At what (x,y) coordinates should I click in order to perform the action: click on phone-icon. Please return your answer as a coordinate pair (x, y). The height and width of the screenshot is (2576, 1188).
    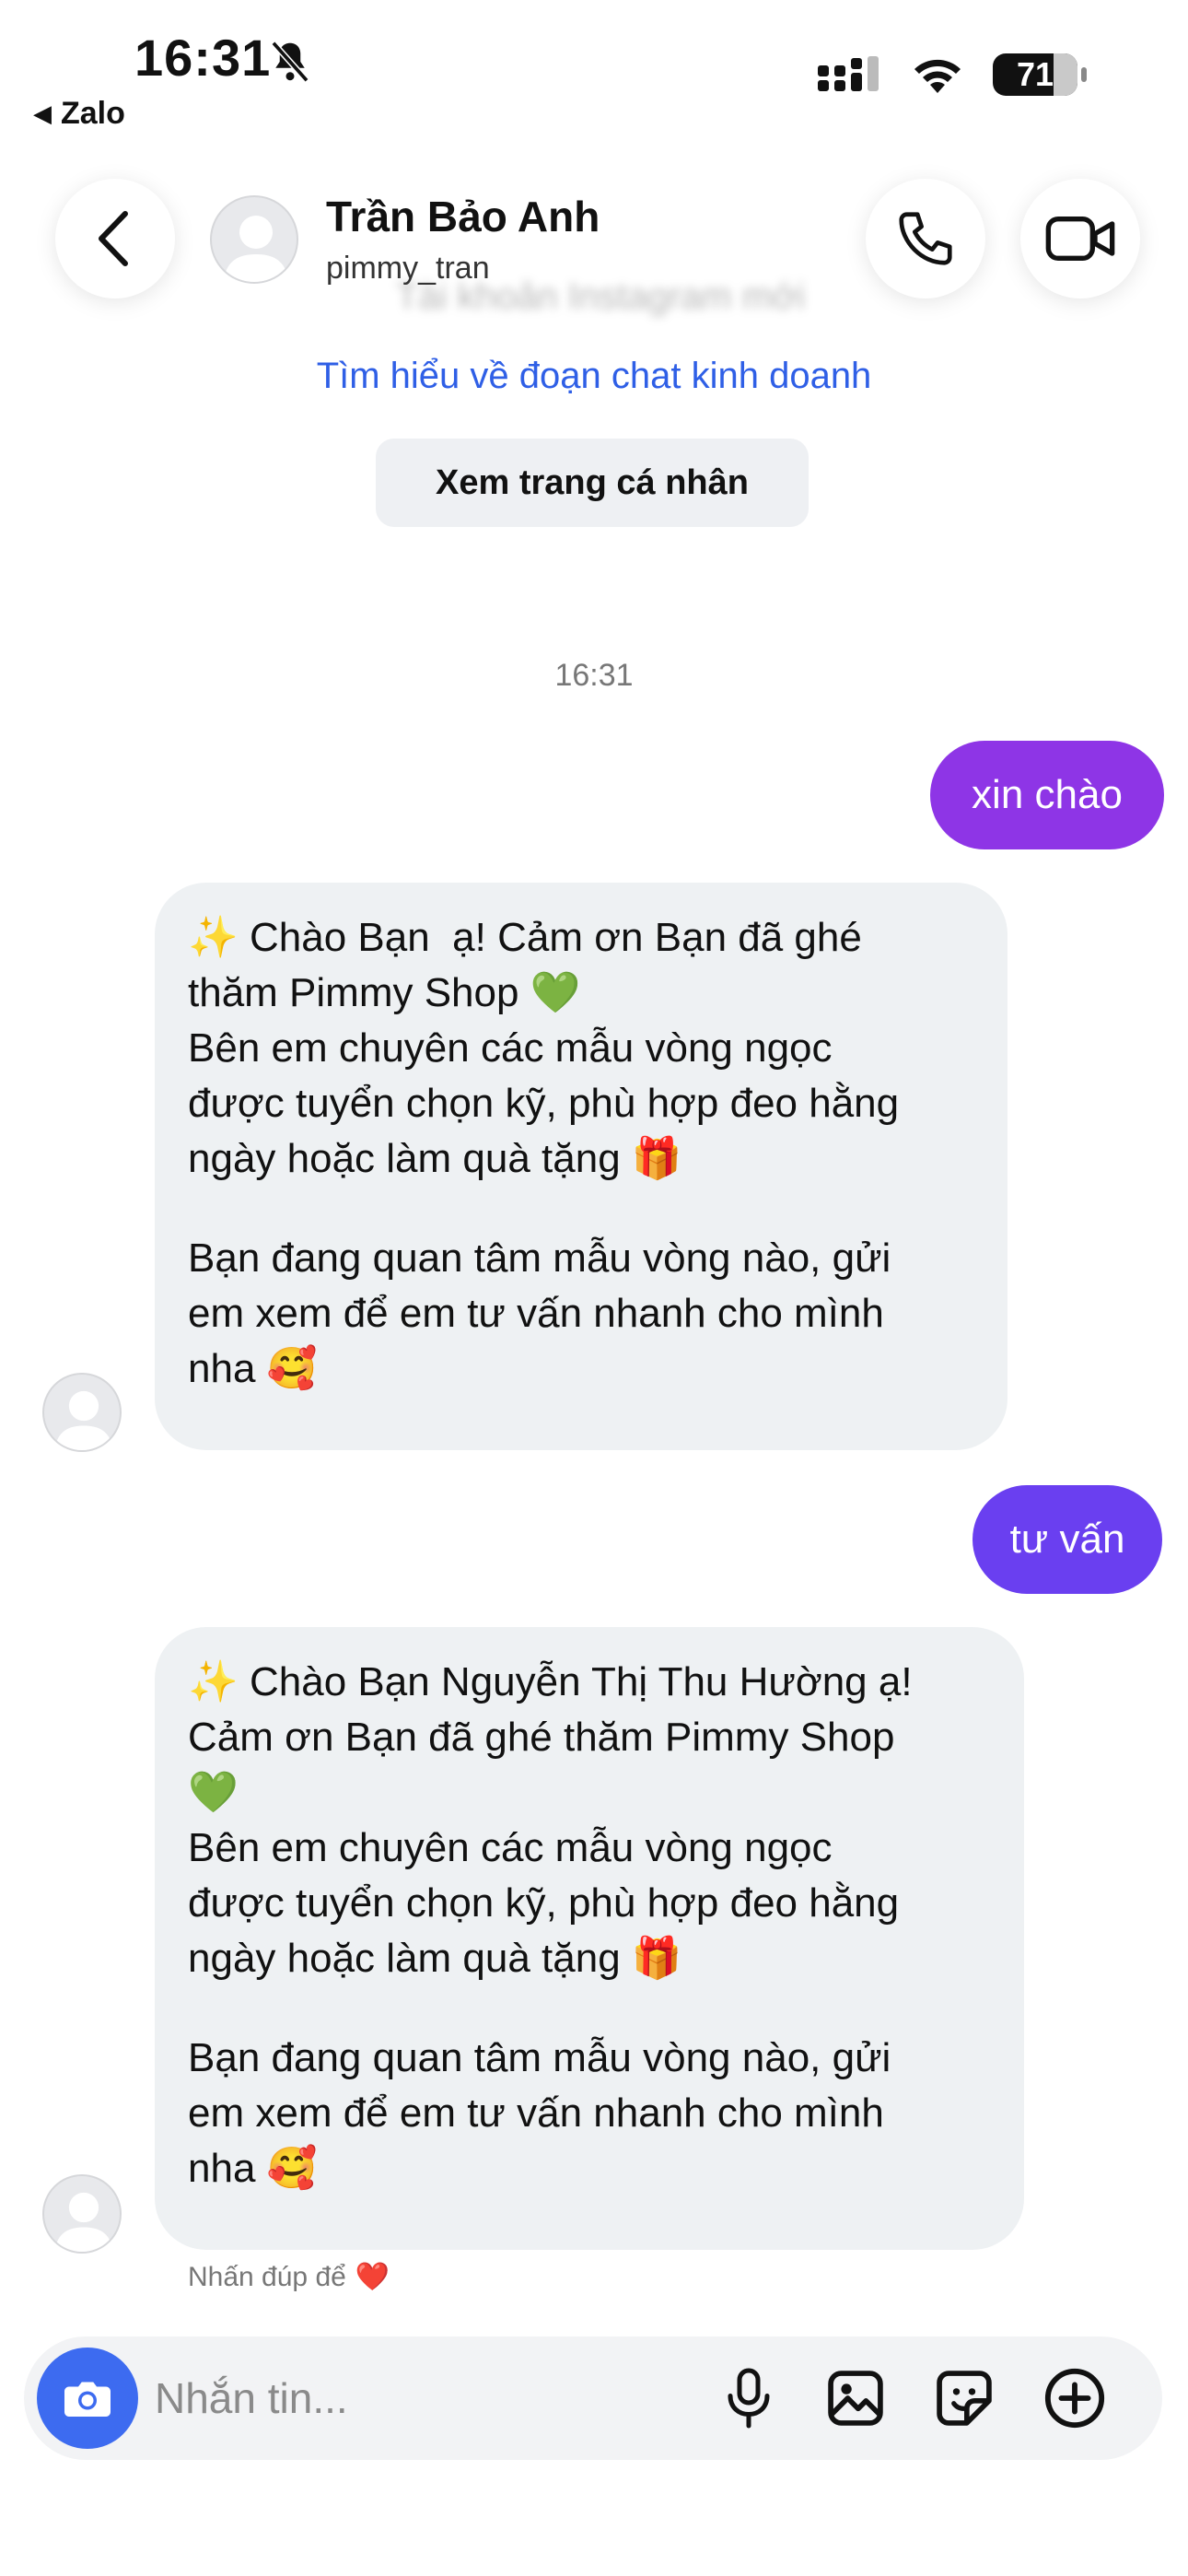
    Looking at the image, I should click on (925, 238).